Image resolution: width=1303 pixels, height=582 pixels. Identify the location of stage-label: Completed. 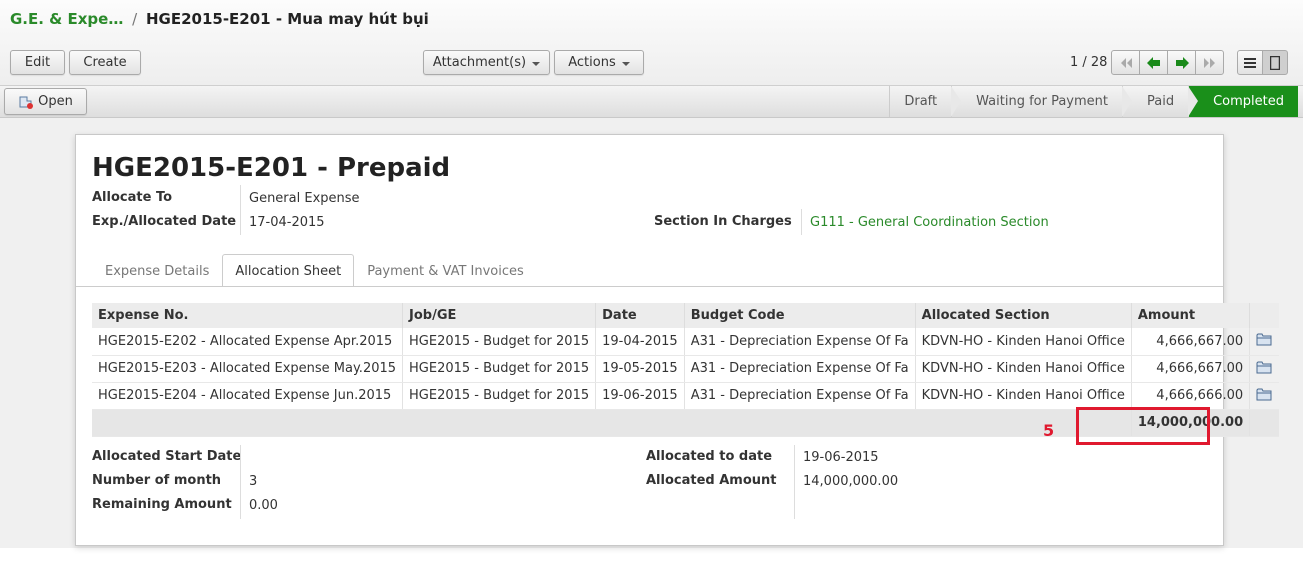
(1248, 101).